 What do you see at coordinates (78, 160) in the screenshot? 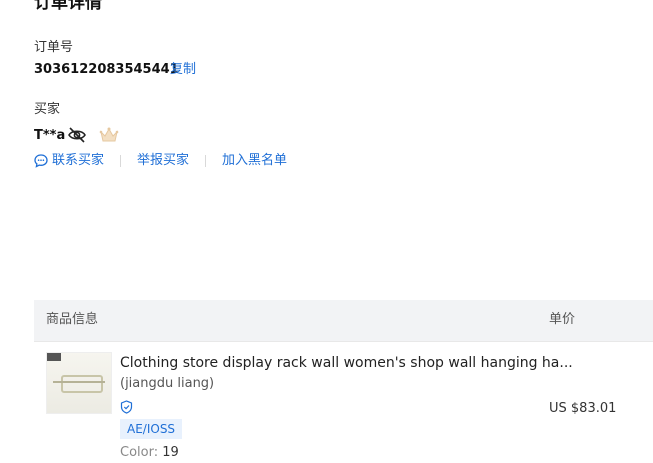
I see `contact-buyer-label: 联系买家` at bounding box center [78, 160].